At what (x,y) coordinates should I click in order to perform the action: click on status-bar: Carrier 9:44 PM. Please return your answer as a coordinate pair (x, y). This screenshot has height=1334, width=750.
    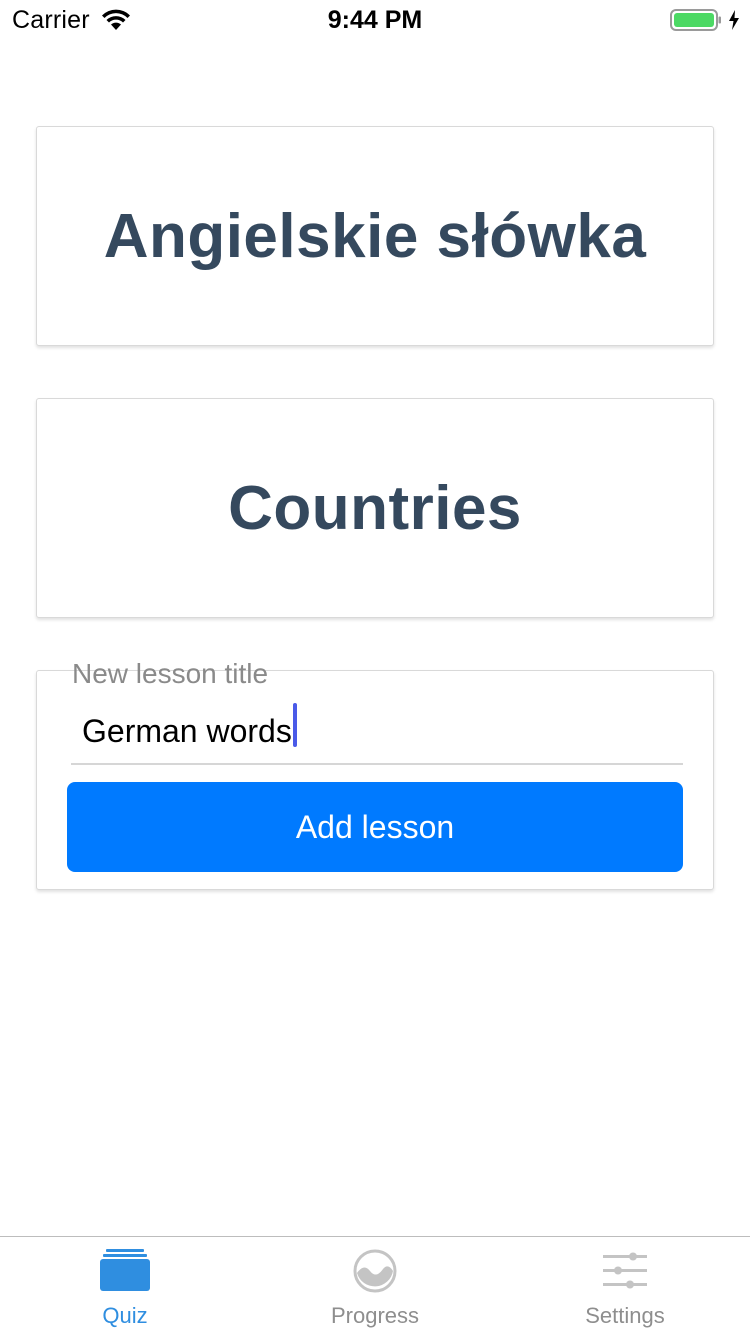
    Looking at the image, I should click on (375, 20).